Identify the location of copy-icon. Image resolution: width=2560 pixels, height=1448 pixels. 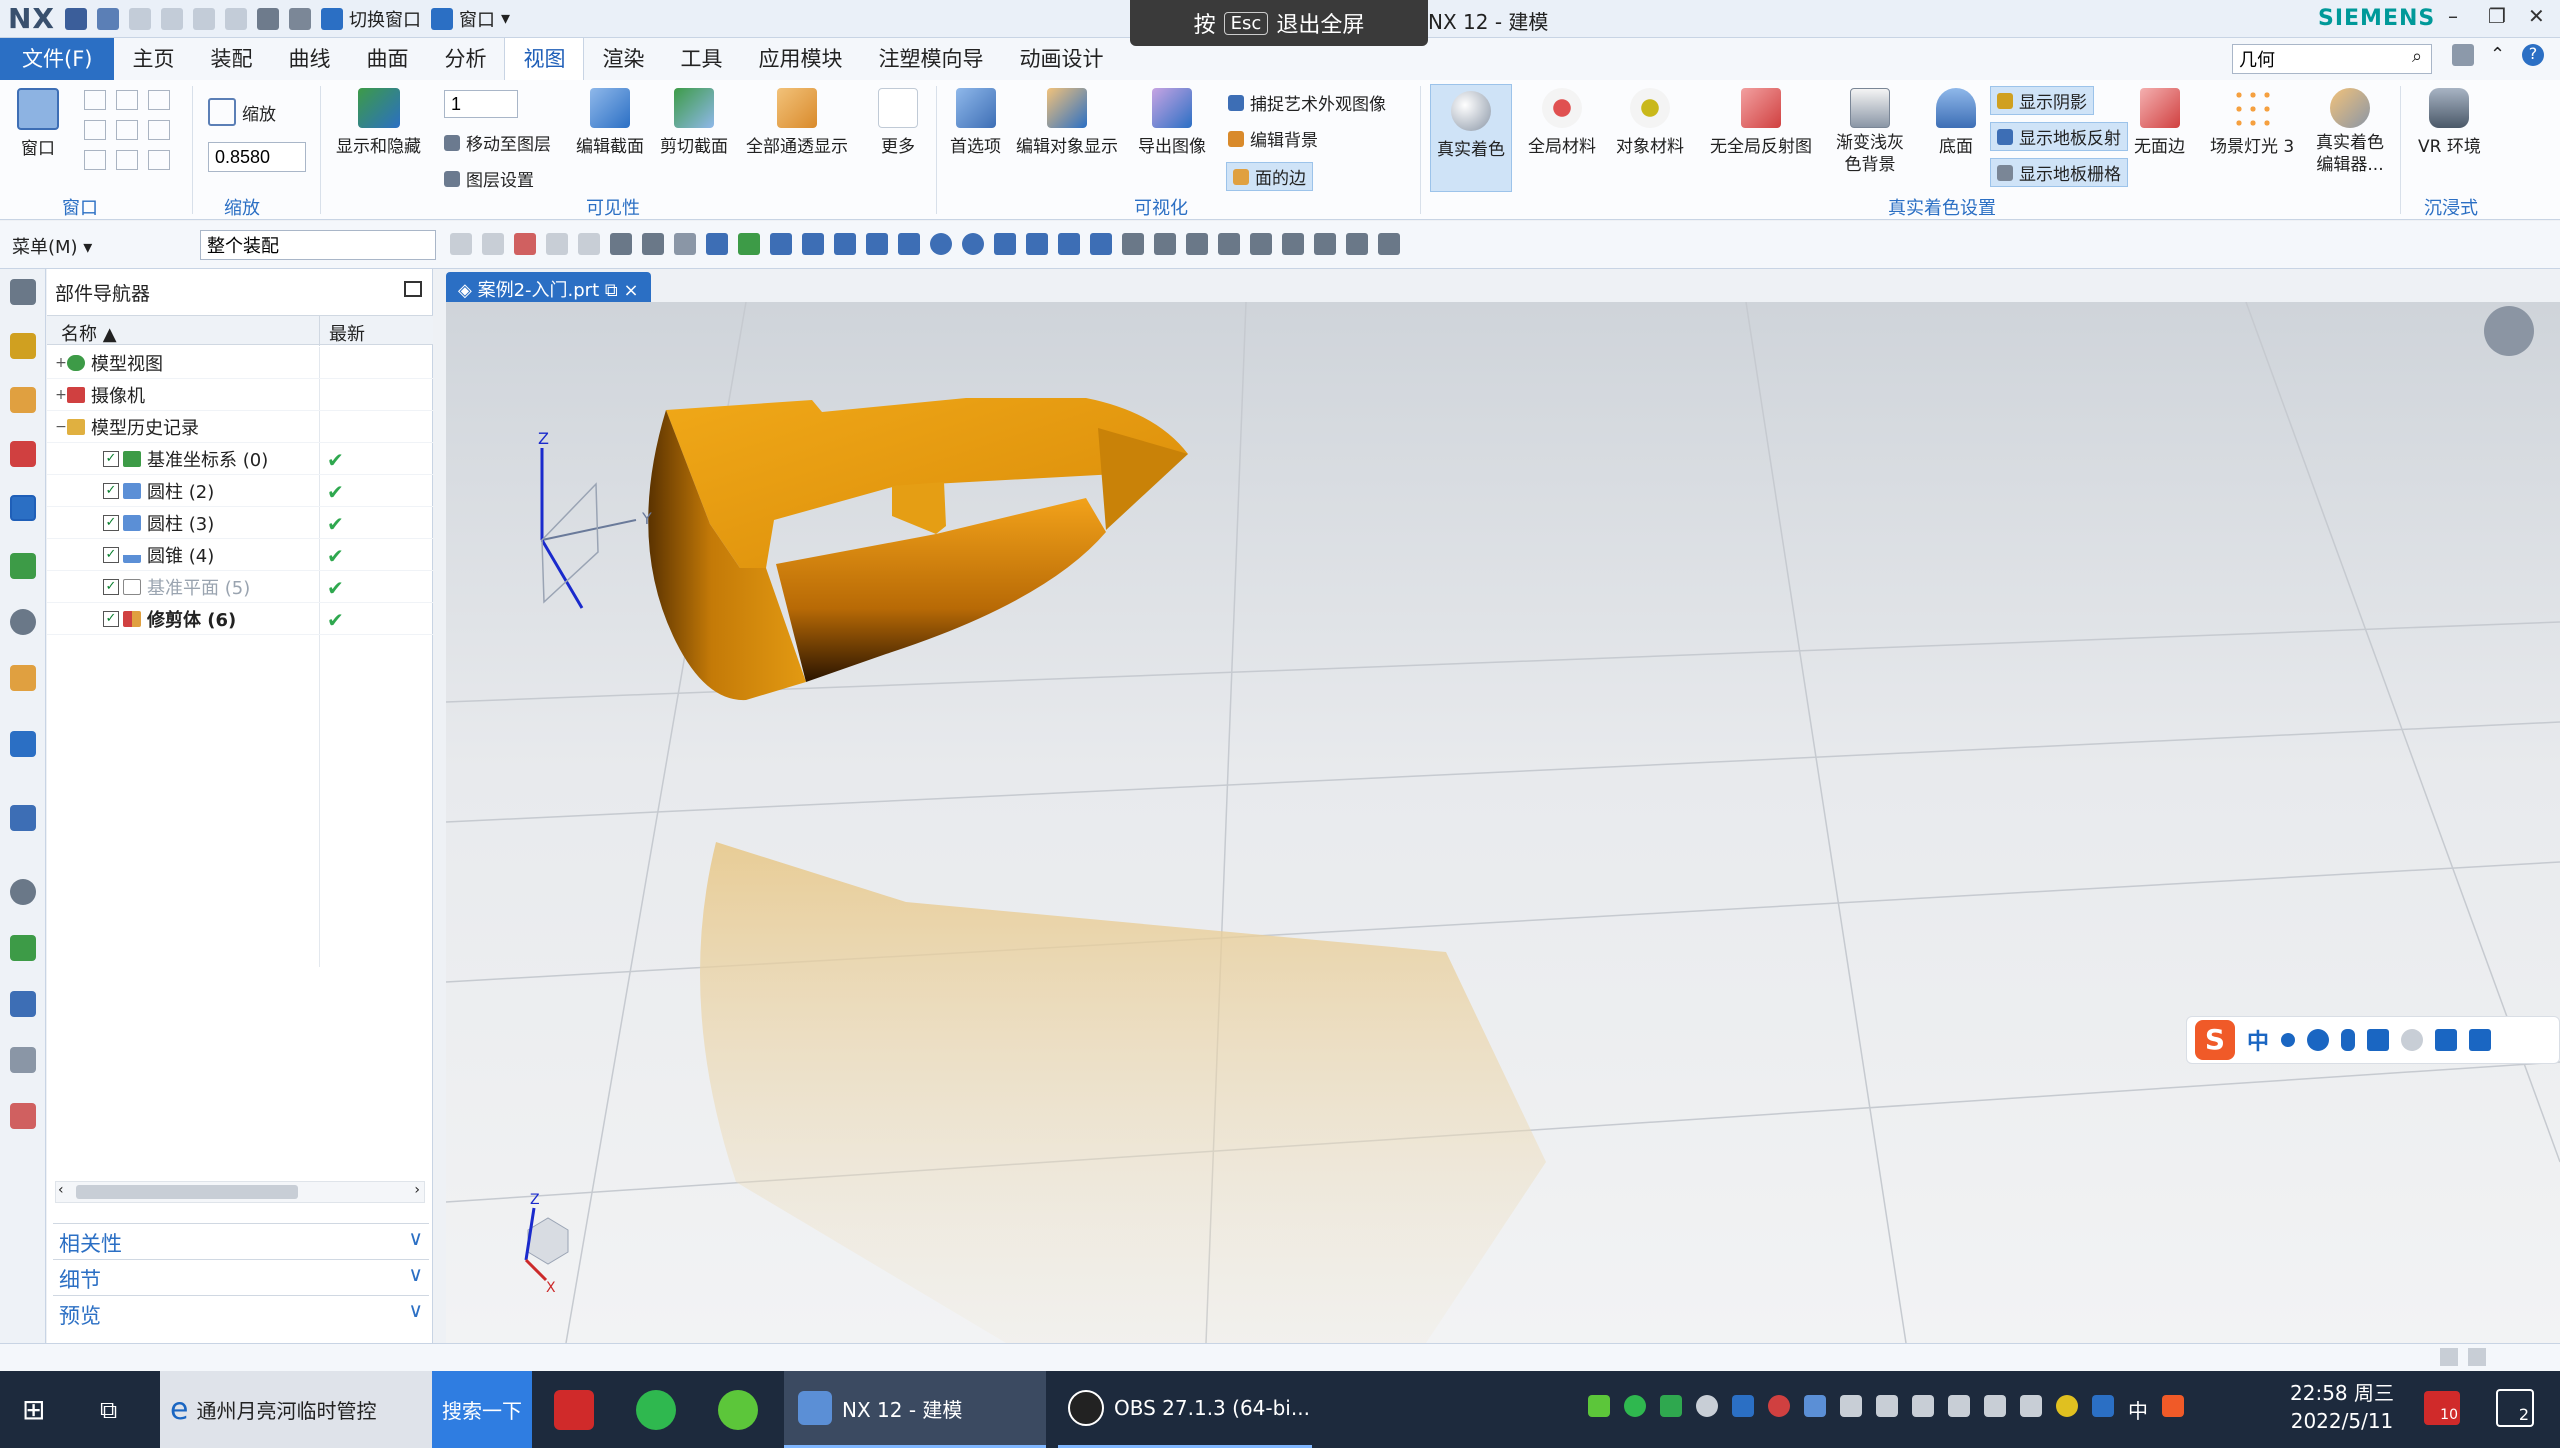
(204, 18).